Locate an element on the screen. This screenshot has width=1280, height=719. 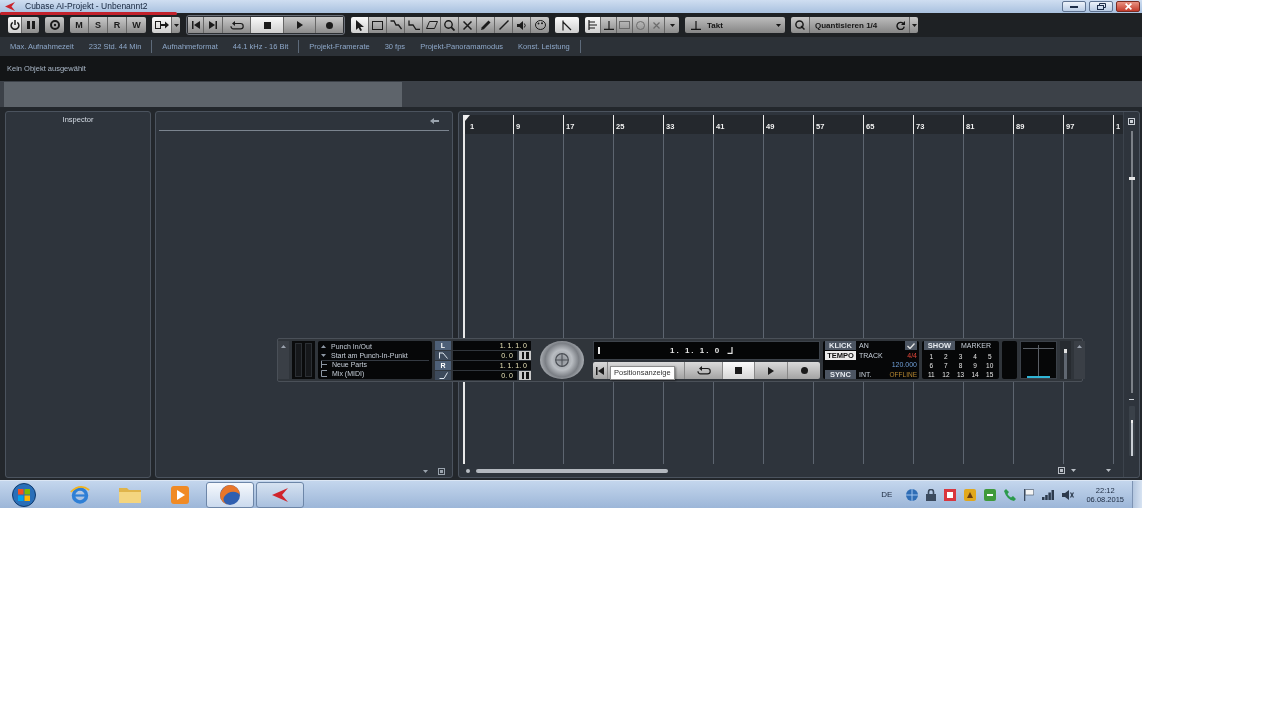
app-logo-icon is located at coordinates (280, 494).